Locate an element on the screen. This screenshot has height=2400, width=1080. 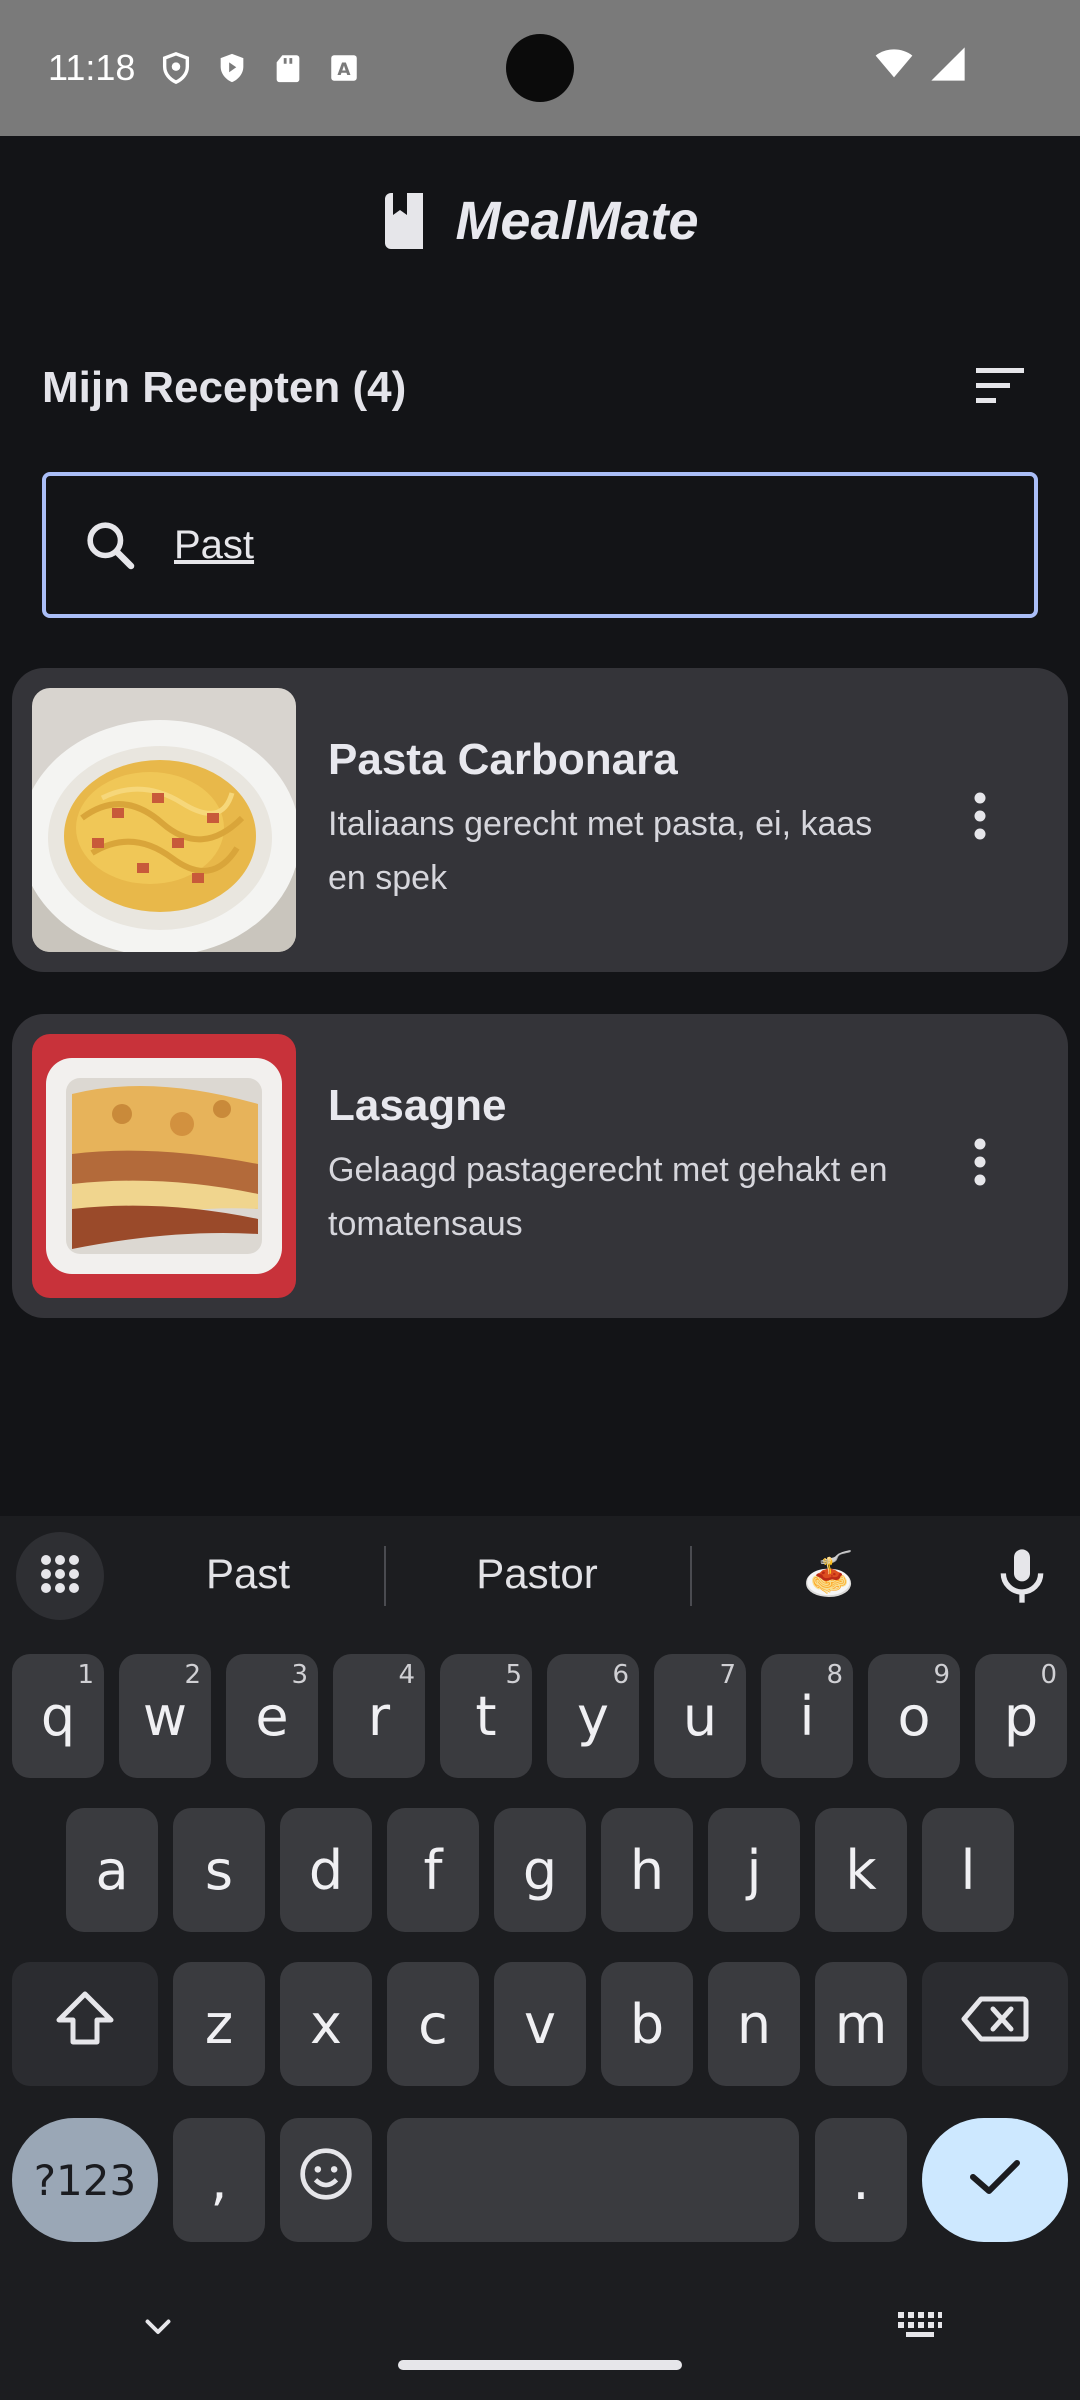
key-p: p0 is located at coordinates (1021, 1716).